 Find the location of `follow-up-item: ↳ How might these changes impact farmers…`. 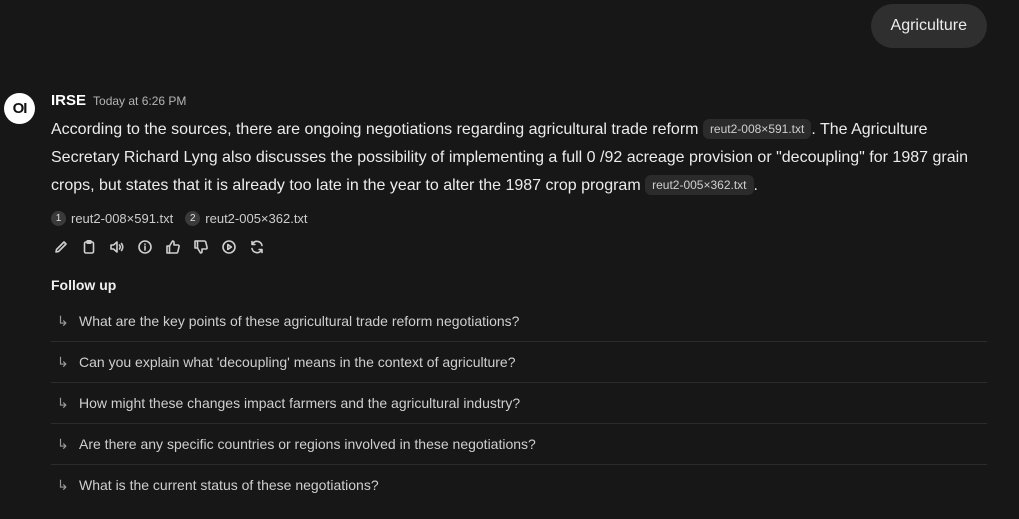

follow-up-item: ↳ How might these changes impact farmers… is located at coordinates (519, 403).